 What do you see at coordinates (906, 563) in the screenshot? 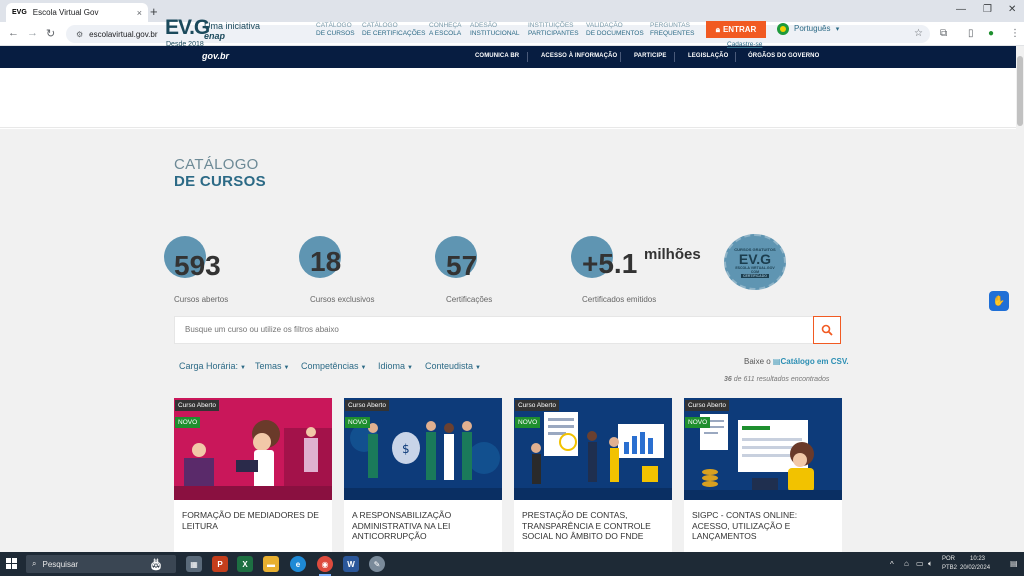
I see `network-icon: ⌂` at bounding box center [906, 563].